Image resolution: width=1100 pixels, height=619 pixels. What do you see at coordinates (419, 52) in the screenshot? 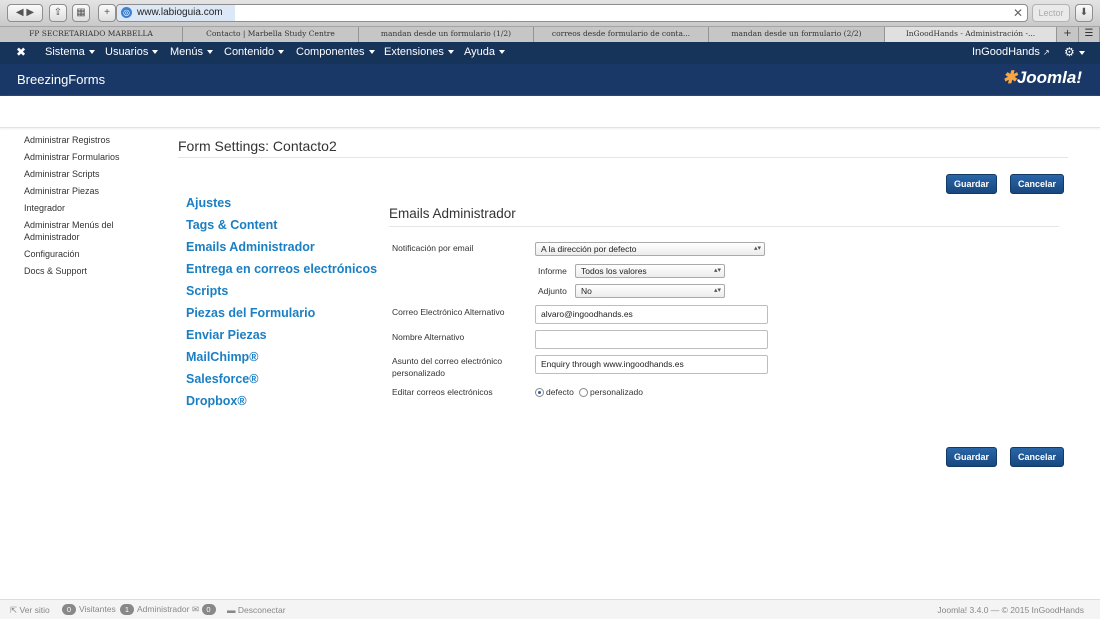
I see `menu-extensiones: Extensiones` at bounding box center [419, 52].